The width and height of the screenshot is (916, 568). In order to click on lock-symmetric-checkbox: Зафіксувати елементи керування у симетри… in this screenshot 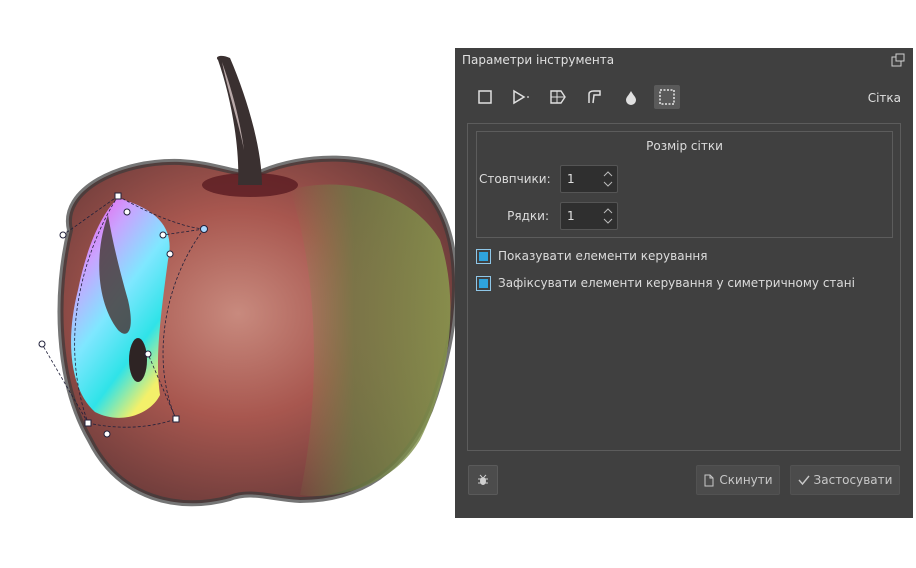, I will do `click(665, 283)`.